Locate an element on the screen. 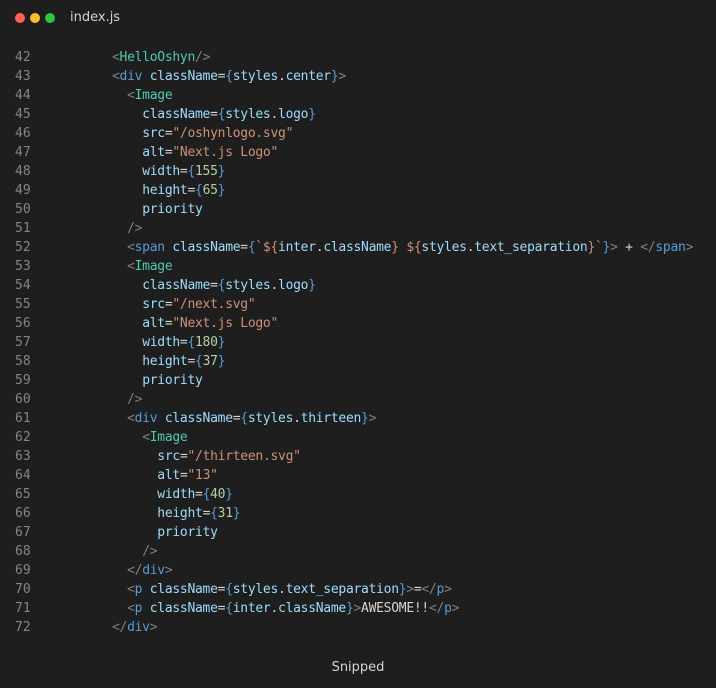 The height and width of the screenshot is (688, 716). code-token: "/thirteen.svg" is located at coordinates (244, 456).